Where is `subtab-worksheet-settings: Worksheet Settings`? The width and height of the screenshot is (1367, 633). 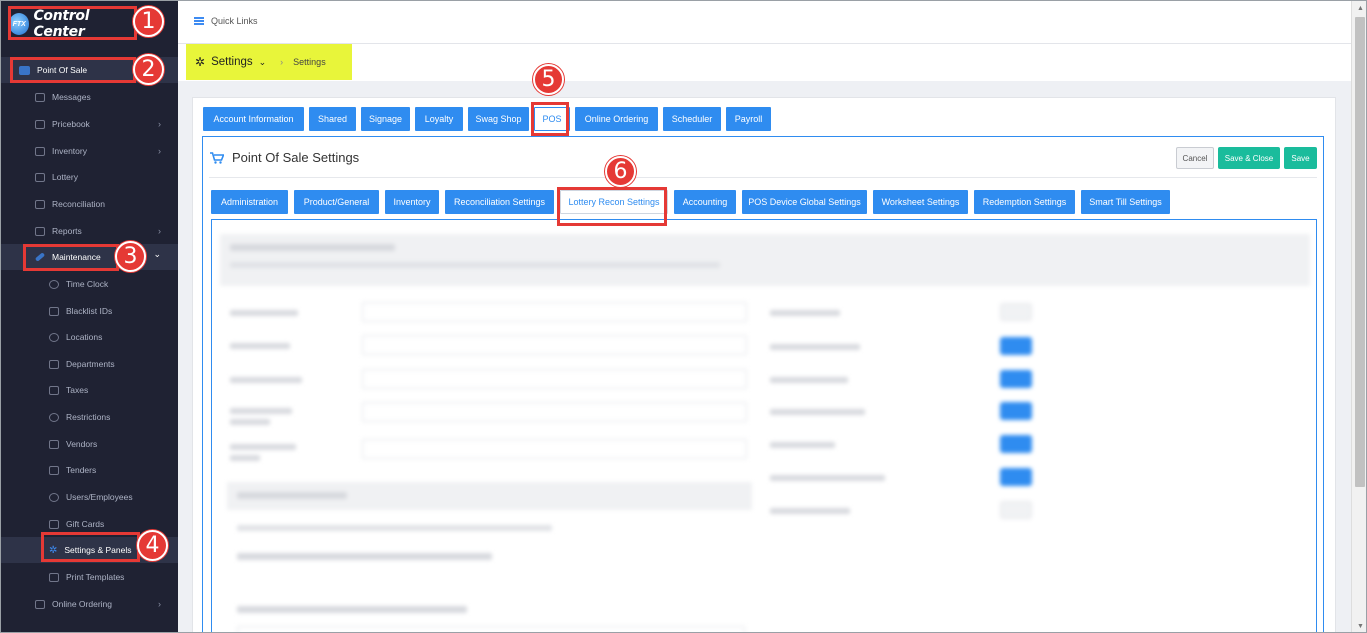
subtab-worksheet-settings: Worksheet Settings is located at coordinates (920, 202).